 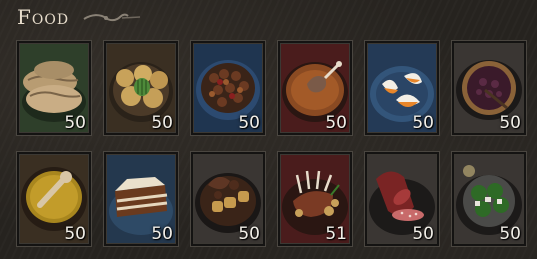 I want to click on section-header: Food, so click(x=268, y=18).